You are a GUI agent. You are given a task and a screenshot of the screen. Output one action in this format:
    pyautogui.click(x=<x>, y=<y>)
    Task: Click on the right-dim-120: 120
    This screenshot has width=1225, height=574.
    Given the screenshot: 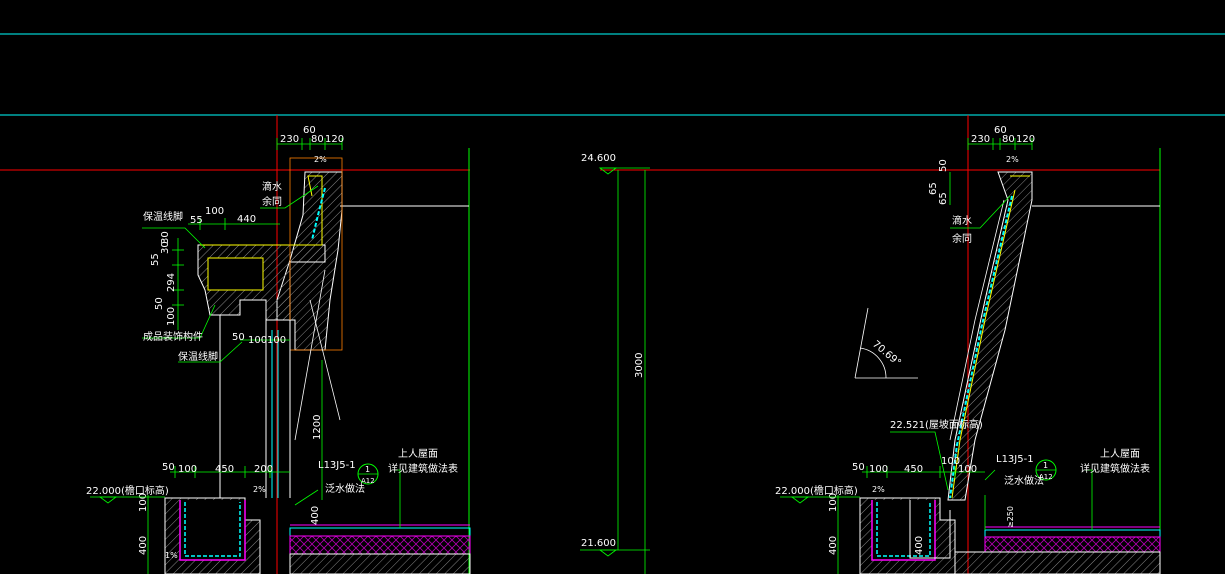 What is the action you would take?
    pyautogui.click(x=1025, y=139)
    